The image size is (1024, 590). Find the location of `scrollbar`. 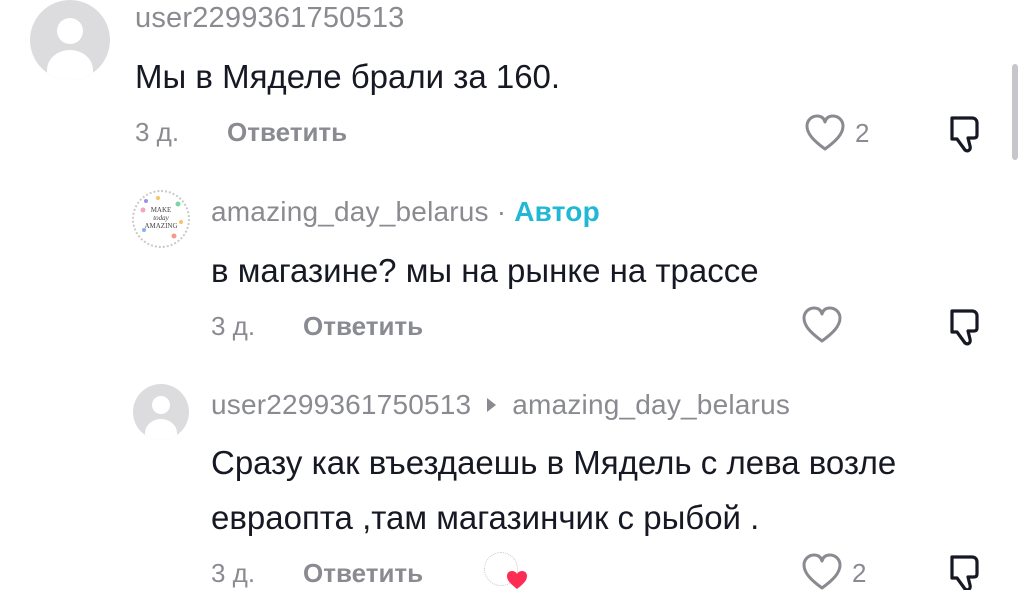

scrollbar is located at coordinates (1015, 112).